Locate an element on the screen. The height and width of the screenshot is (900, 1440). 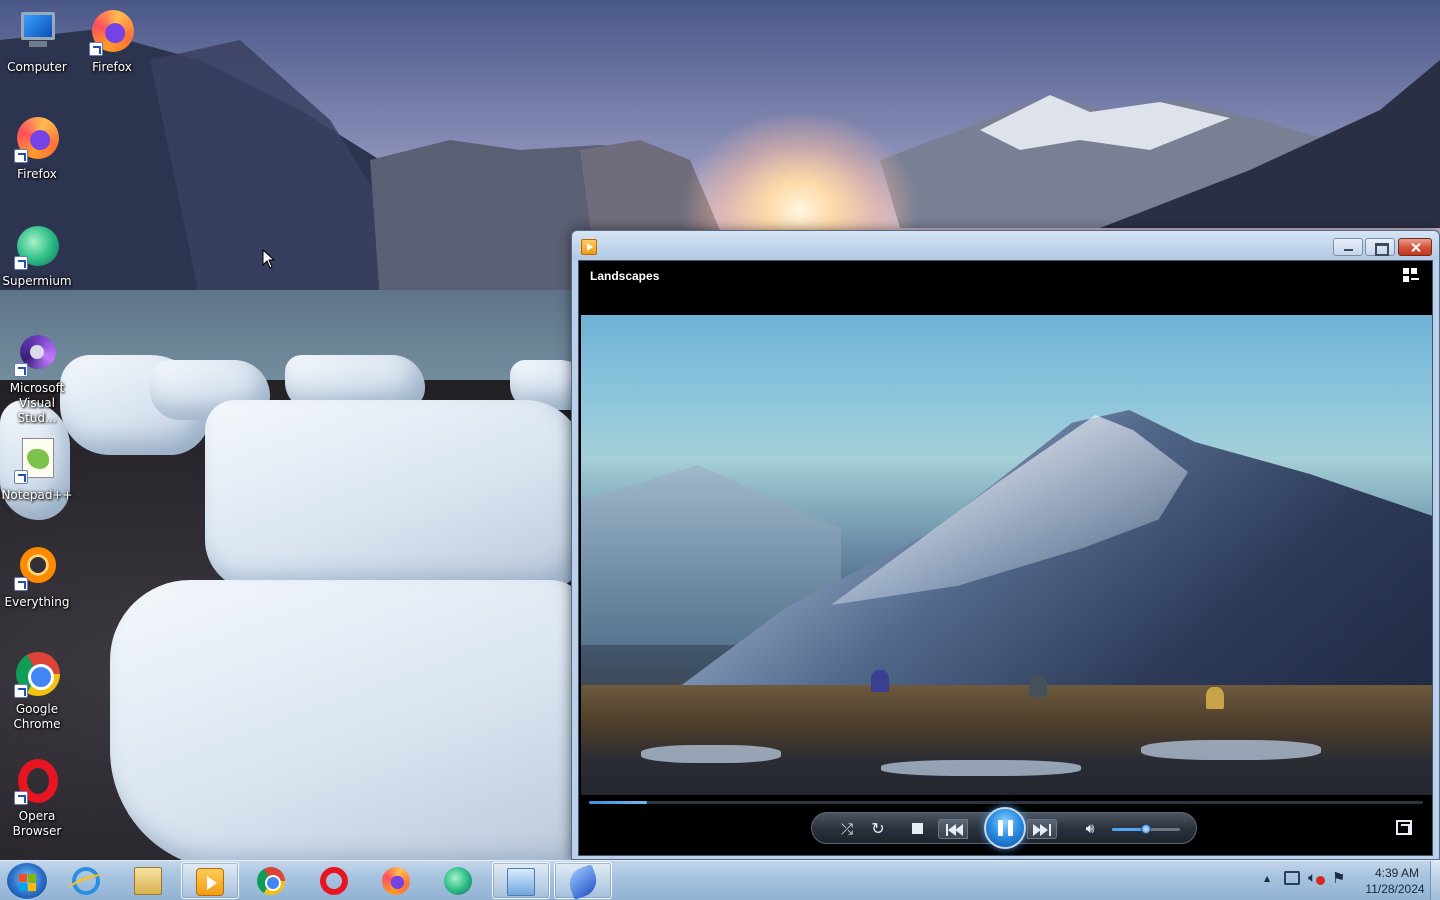
stop-button is located at coordinates (917, 828).